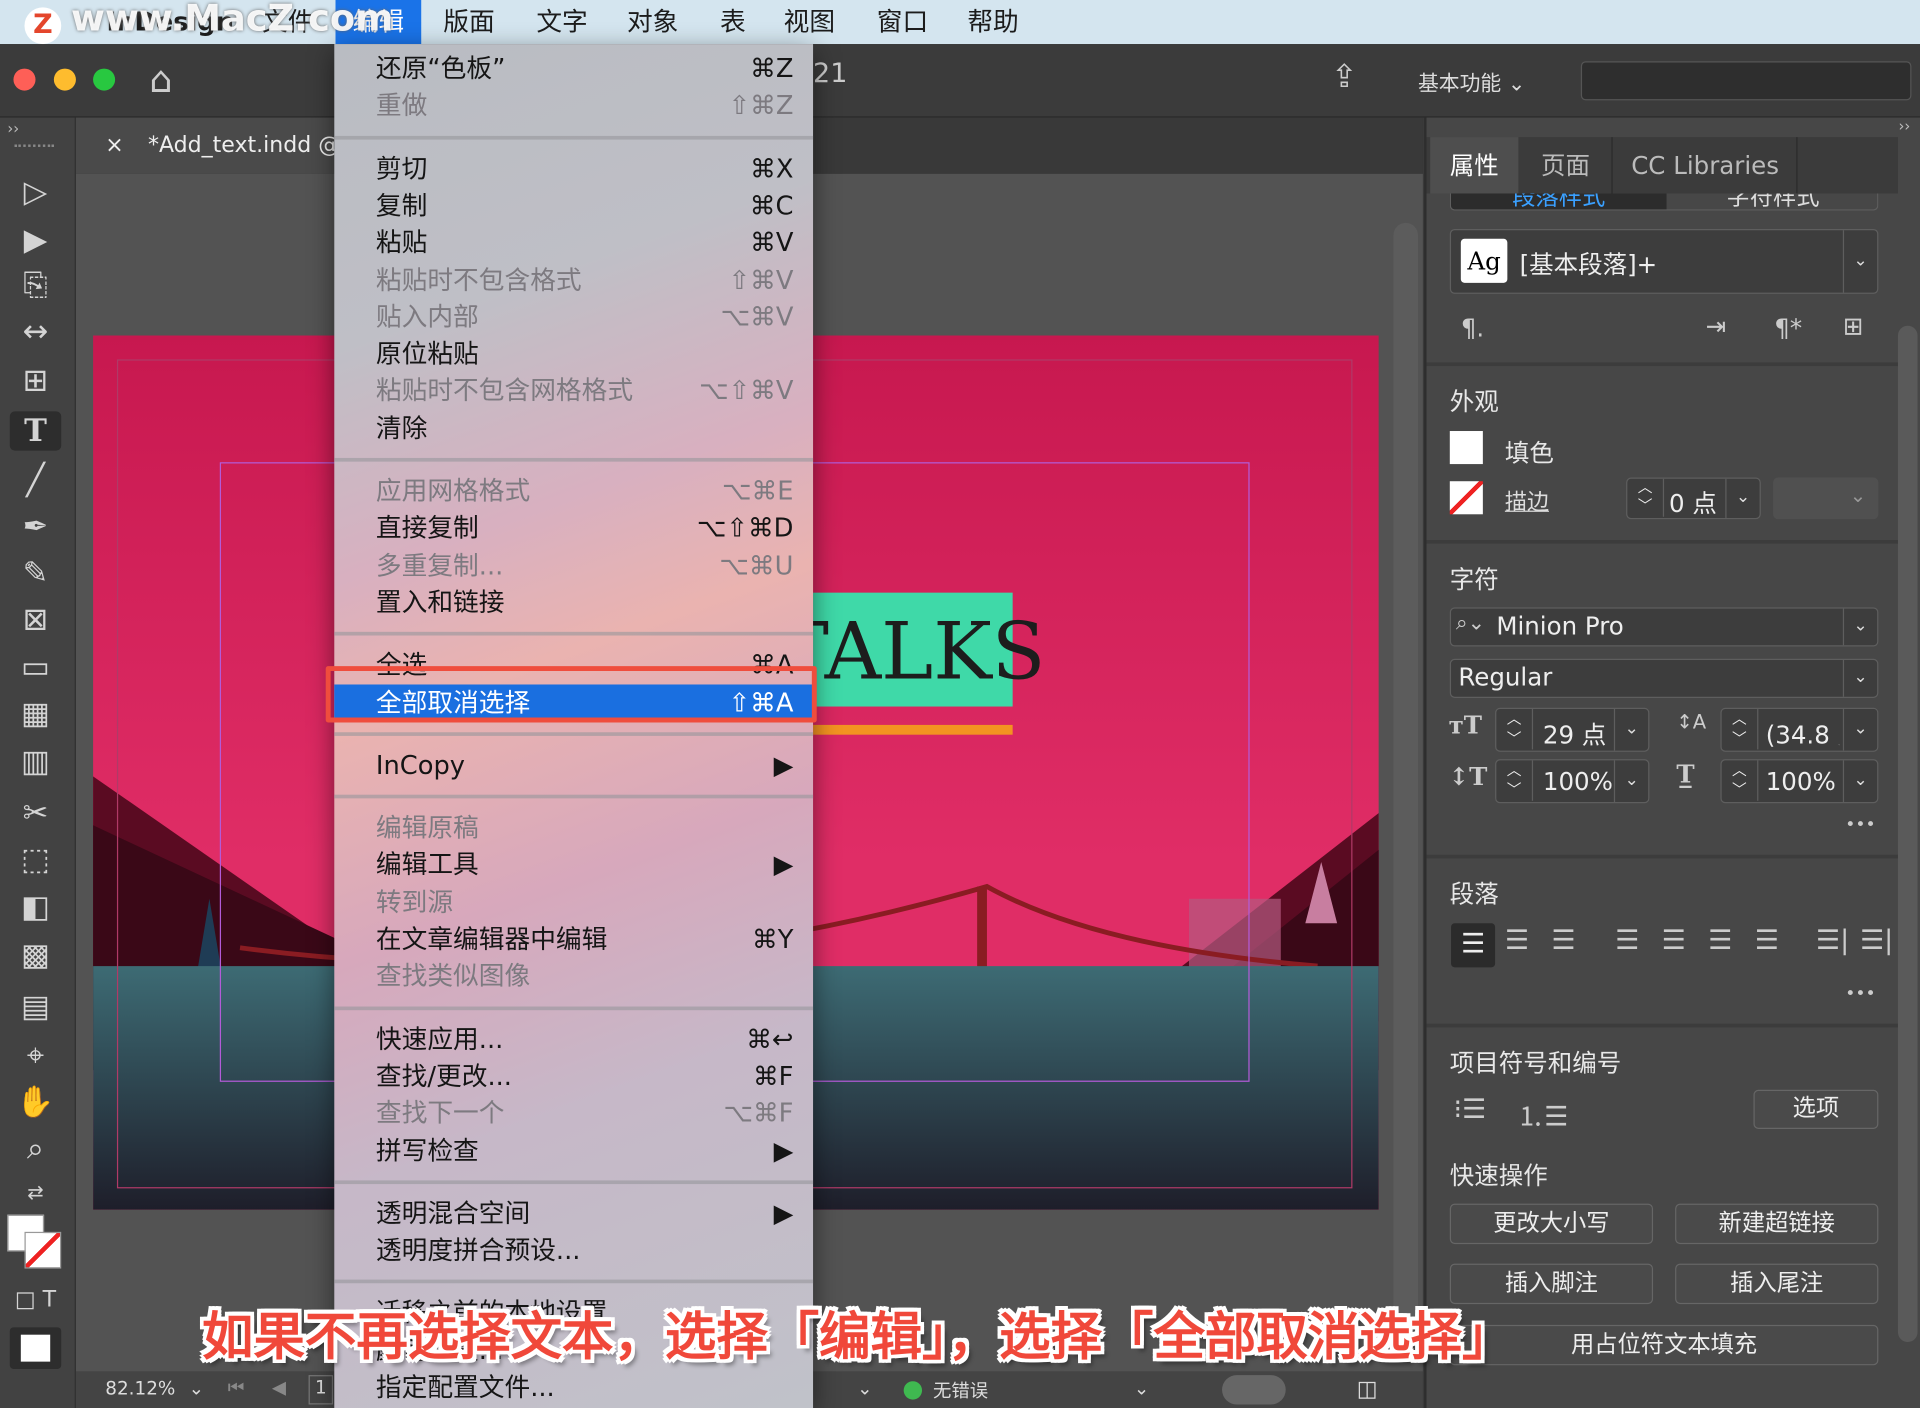 The height and width of the screenshot is (1408, 1920). I want to click on preflight-status: 无错误, so click(960, 1391).